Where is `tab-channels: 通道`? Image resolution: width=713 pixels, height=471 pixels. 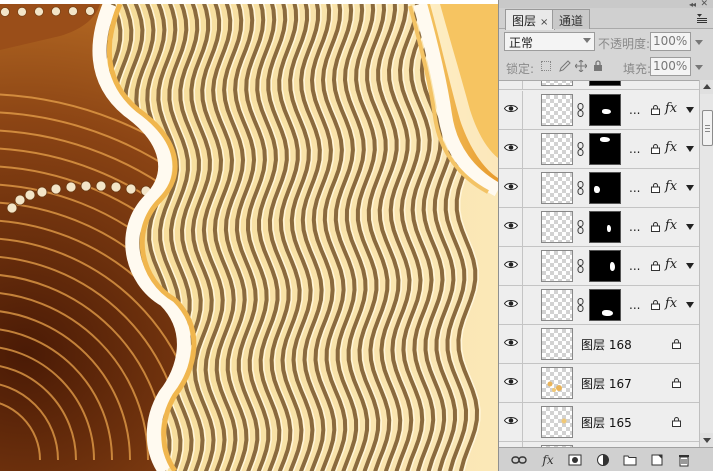 tab-channels: 通道 is located at coordinates (571, 19).